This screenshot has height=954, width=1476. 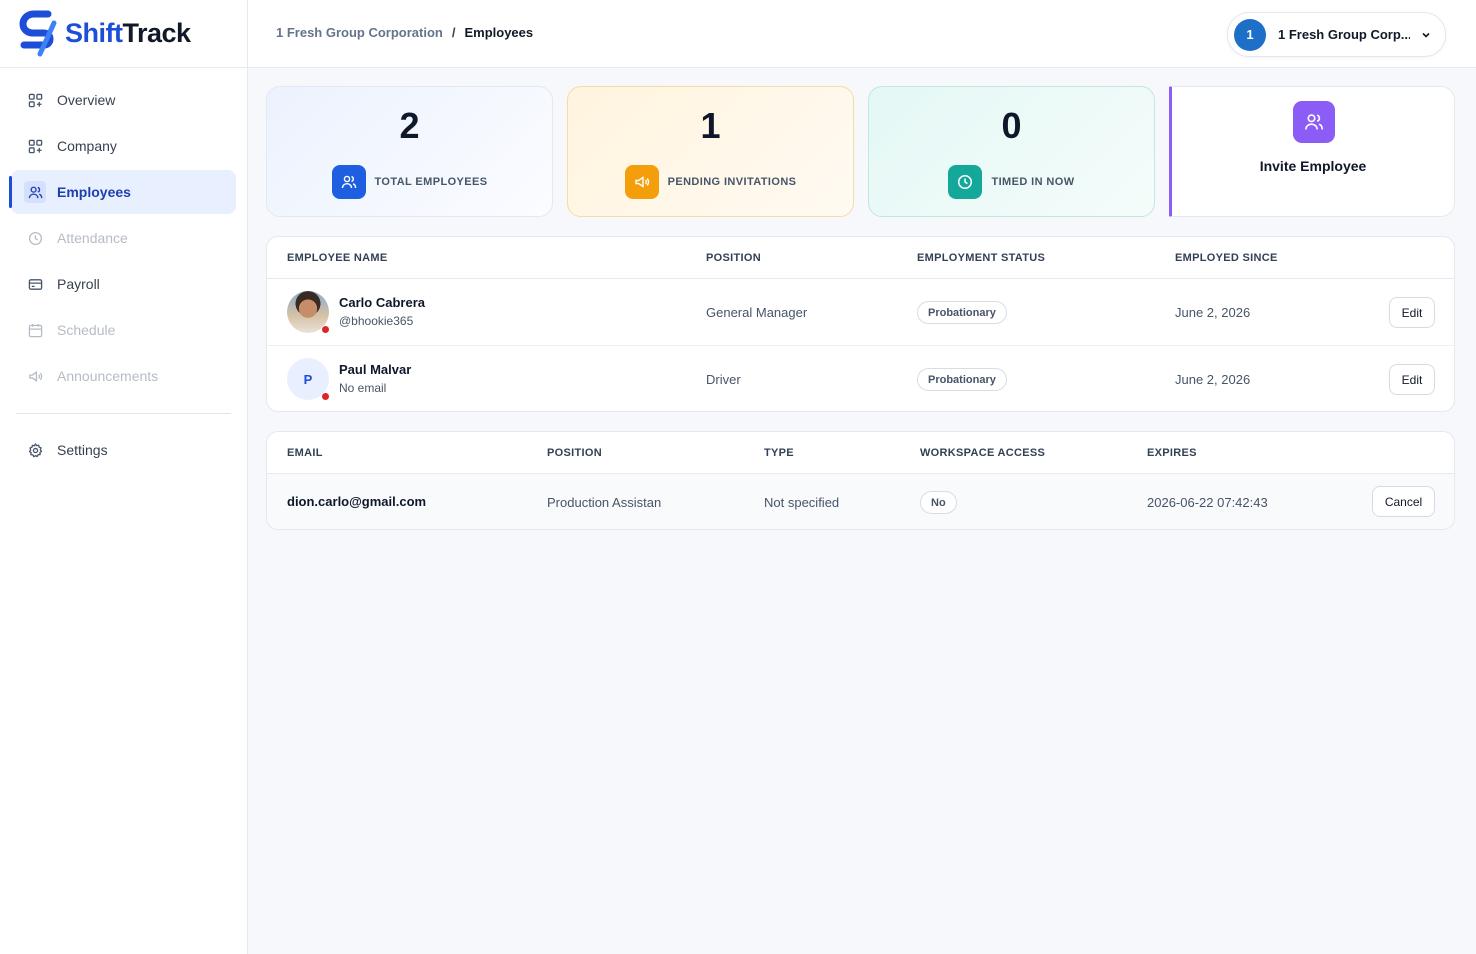 I want to click on sidebar-item-attendance: Attendance, so click(x=123, y=238).